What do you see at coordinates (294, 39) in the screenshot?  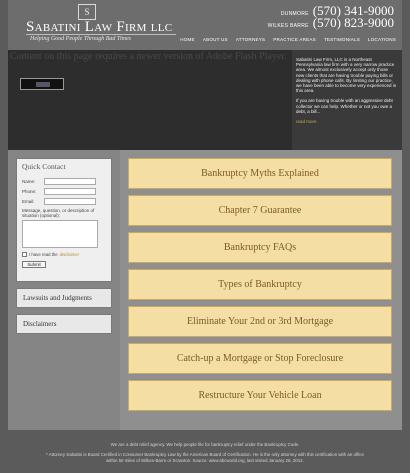 I see `nav-practice-areas: PRACTICE AREAS` at bounding box center [294, 39].